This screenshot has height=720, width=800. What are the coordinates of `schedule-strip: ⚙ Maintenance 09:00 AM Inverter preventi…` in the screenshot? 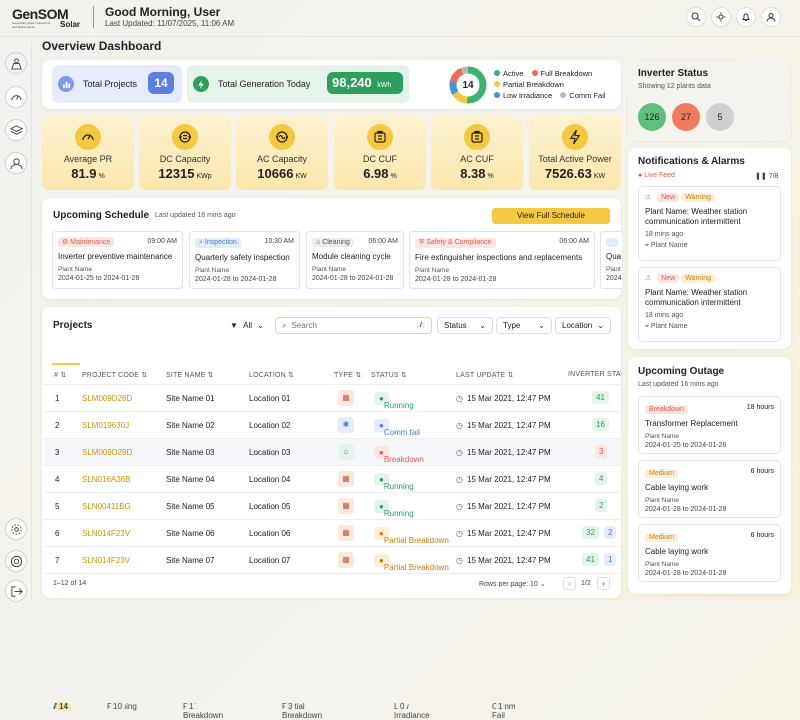 It's located at (337, 261).